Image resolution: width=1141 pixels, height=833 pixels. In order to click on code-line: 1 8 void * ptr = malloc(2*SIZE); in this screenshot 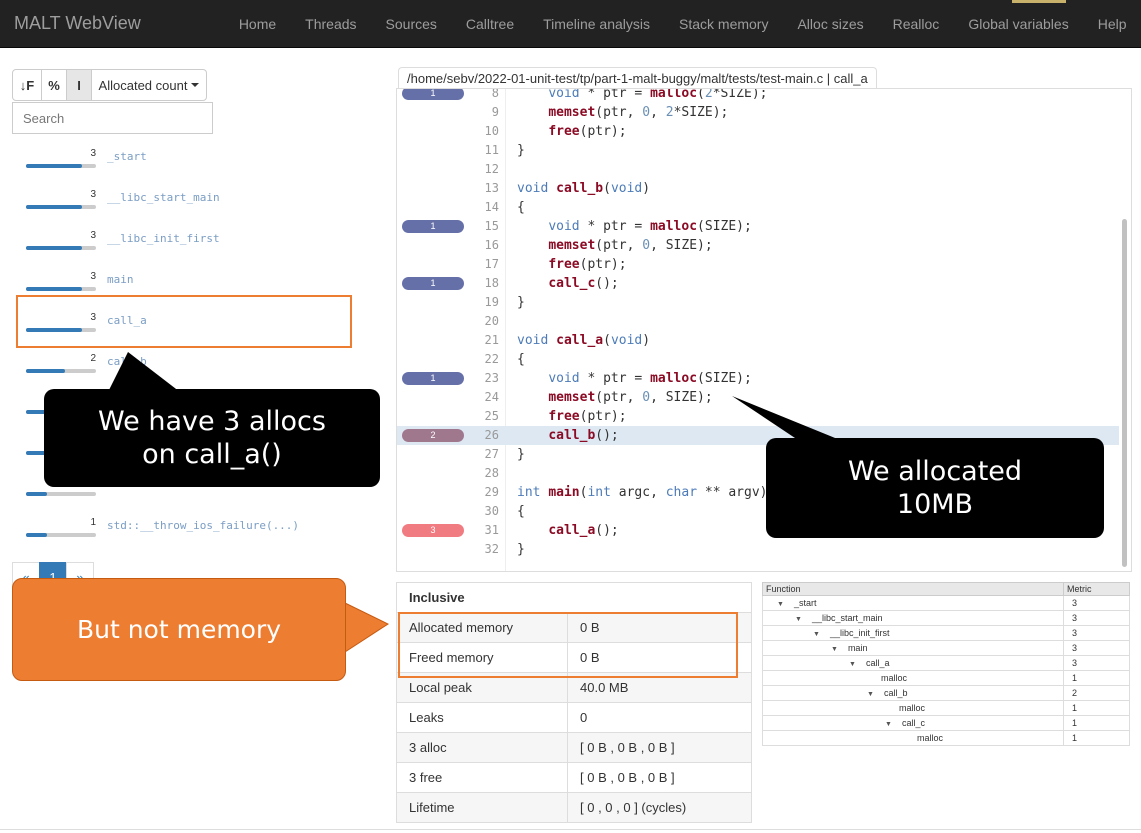, I will do `click(758, 96)`.